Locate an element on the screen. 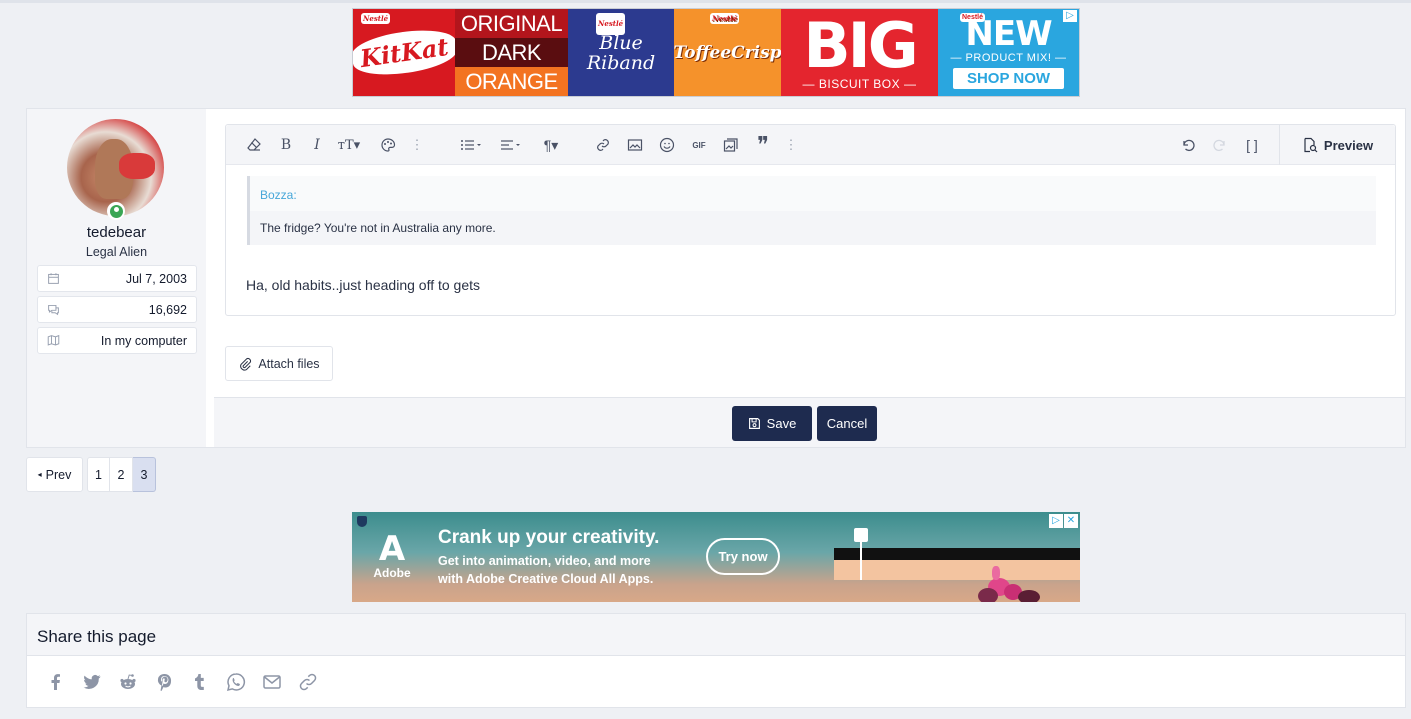 The height and width of the screenshot is (719, 1411). user-message-count: 16,692 is located at coordinates (167, 309).